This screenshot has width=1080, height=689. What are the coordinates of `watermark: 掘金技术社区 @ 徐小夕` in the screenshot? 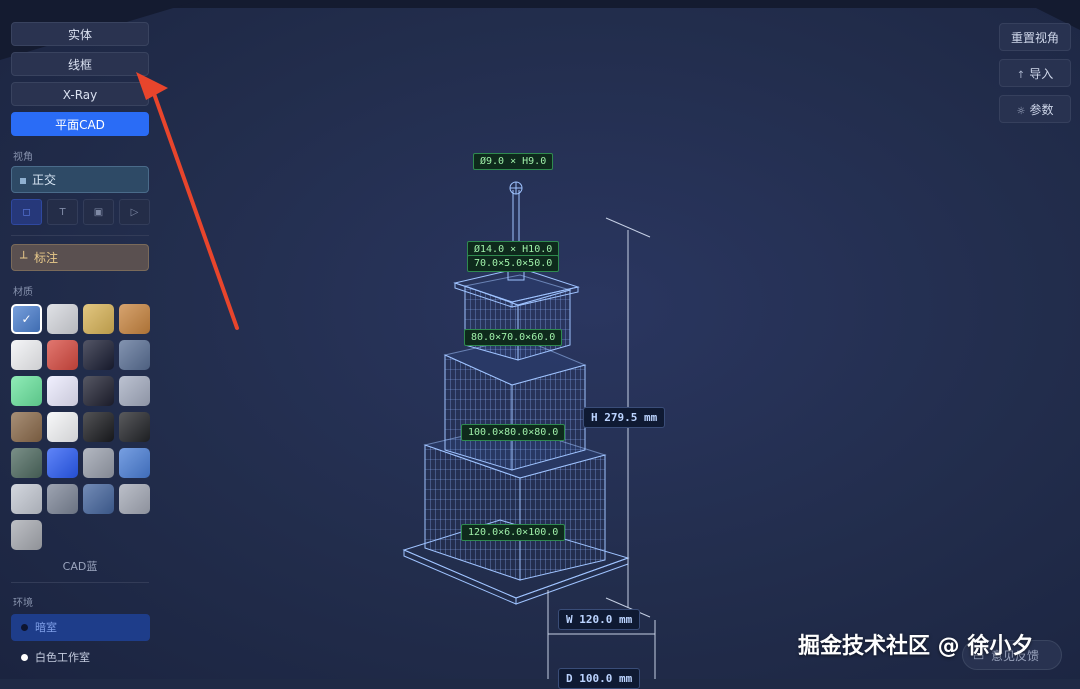 It's located at (916, 646).